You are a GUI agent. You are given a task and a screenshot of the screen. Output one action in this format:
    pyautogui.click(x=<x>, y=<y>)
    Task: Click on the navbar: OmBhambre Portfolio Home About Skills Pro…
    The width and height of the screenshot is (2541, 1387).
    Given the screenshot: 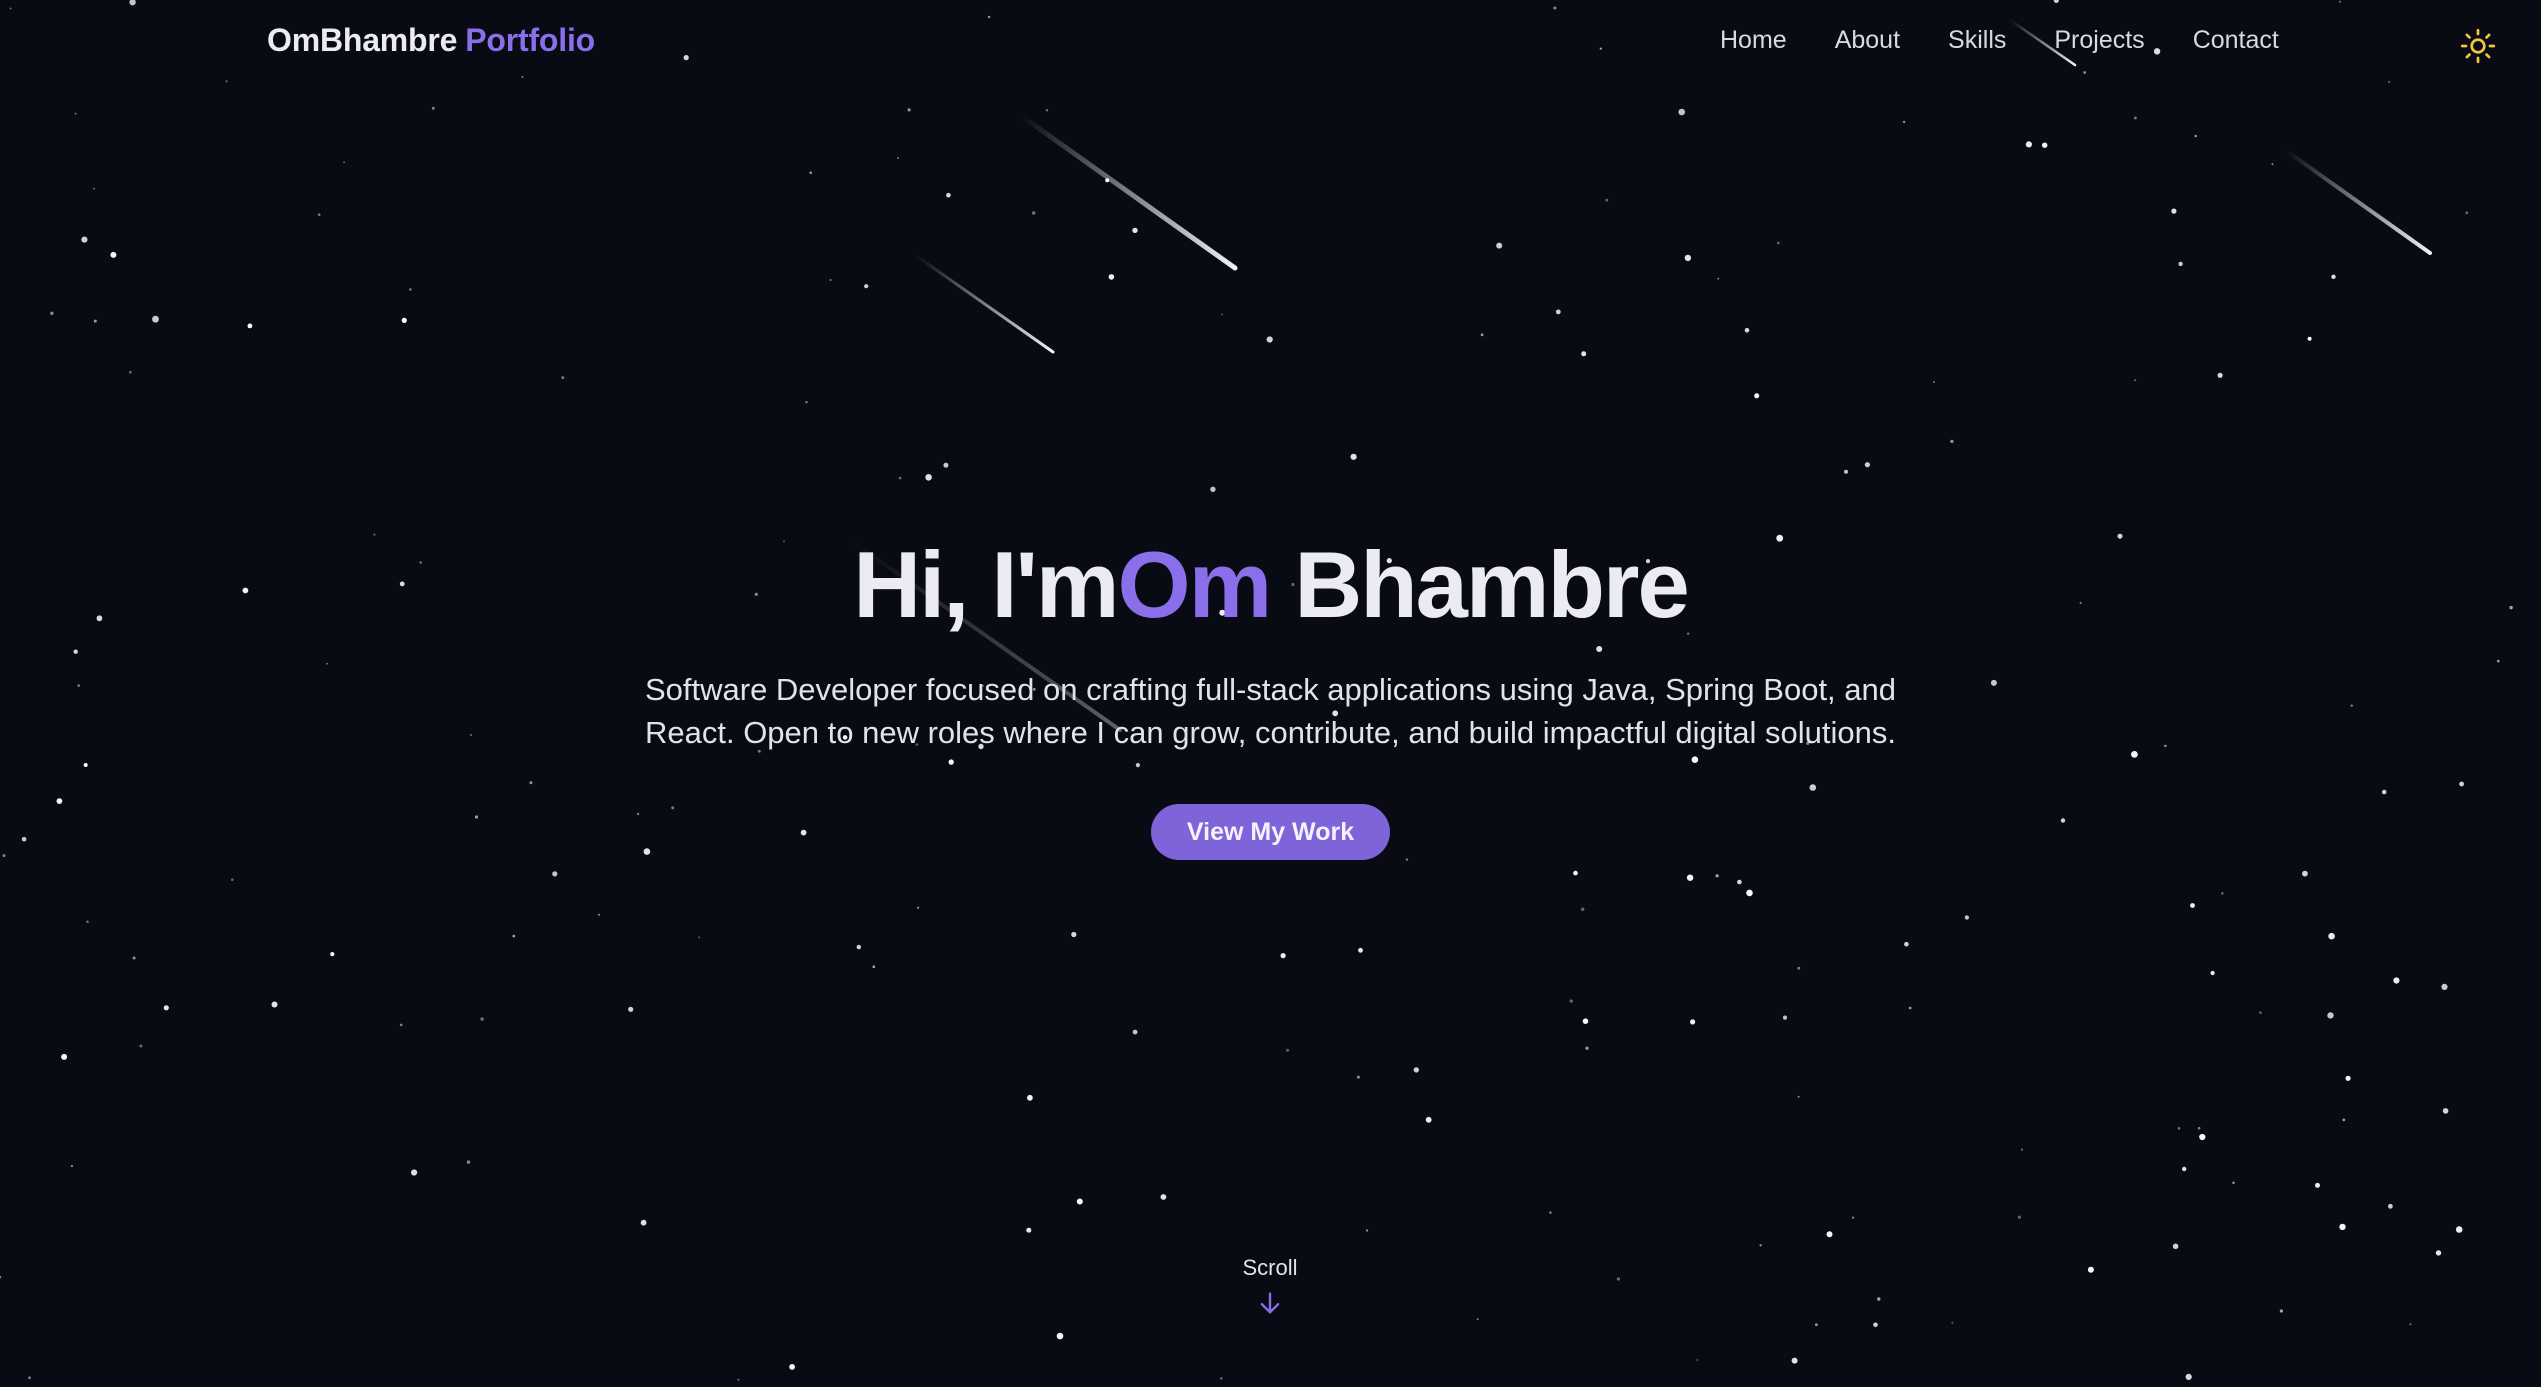 What is the action you would take?
    pyautogui.click(x=1270, y=43)
    